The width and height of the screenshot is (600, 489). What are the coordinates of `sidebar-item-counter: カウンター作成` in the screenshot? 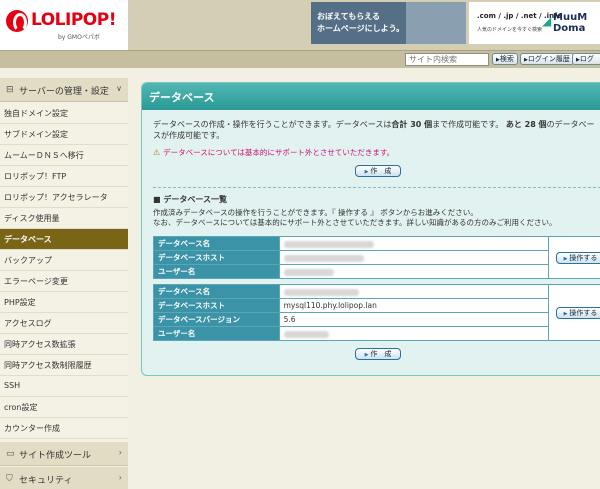 It's located at (64, 428).